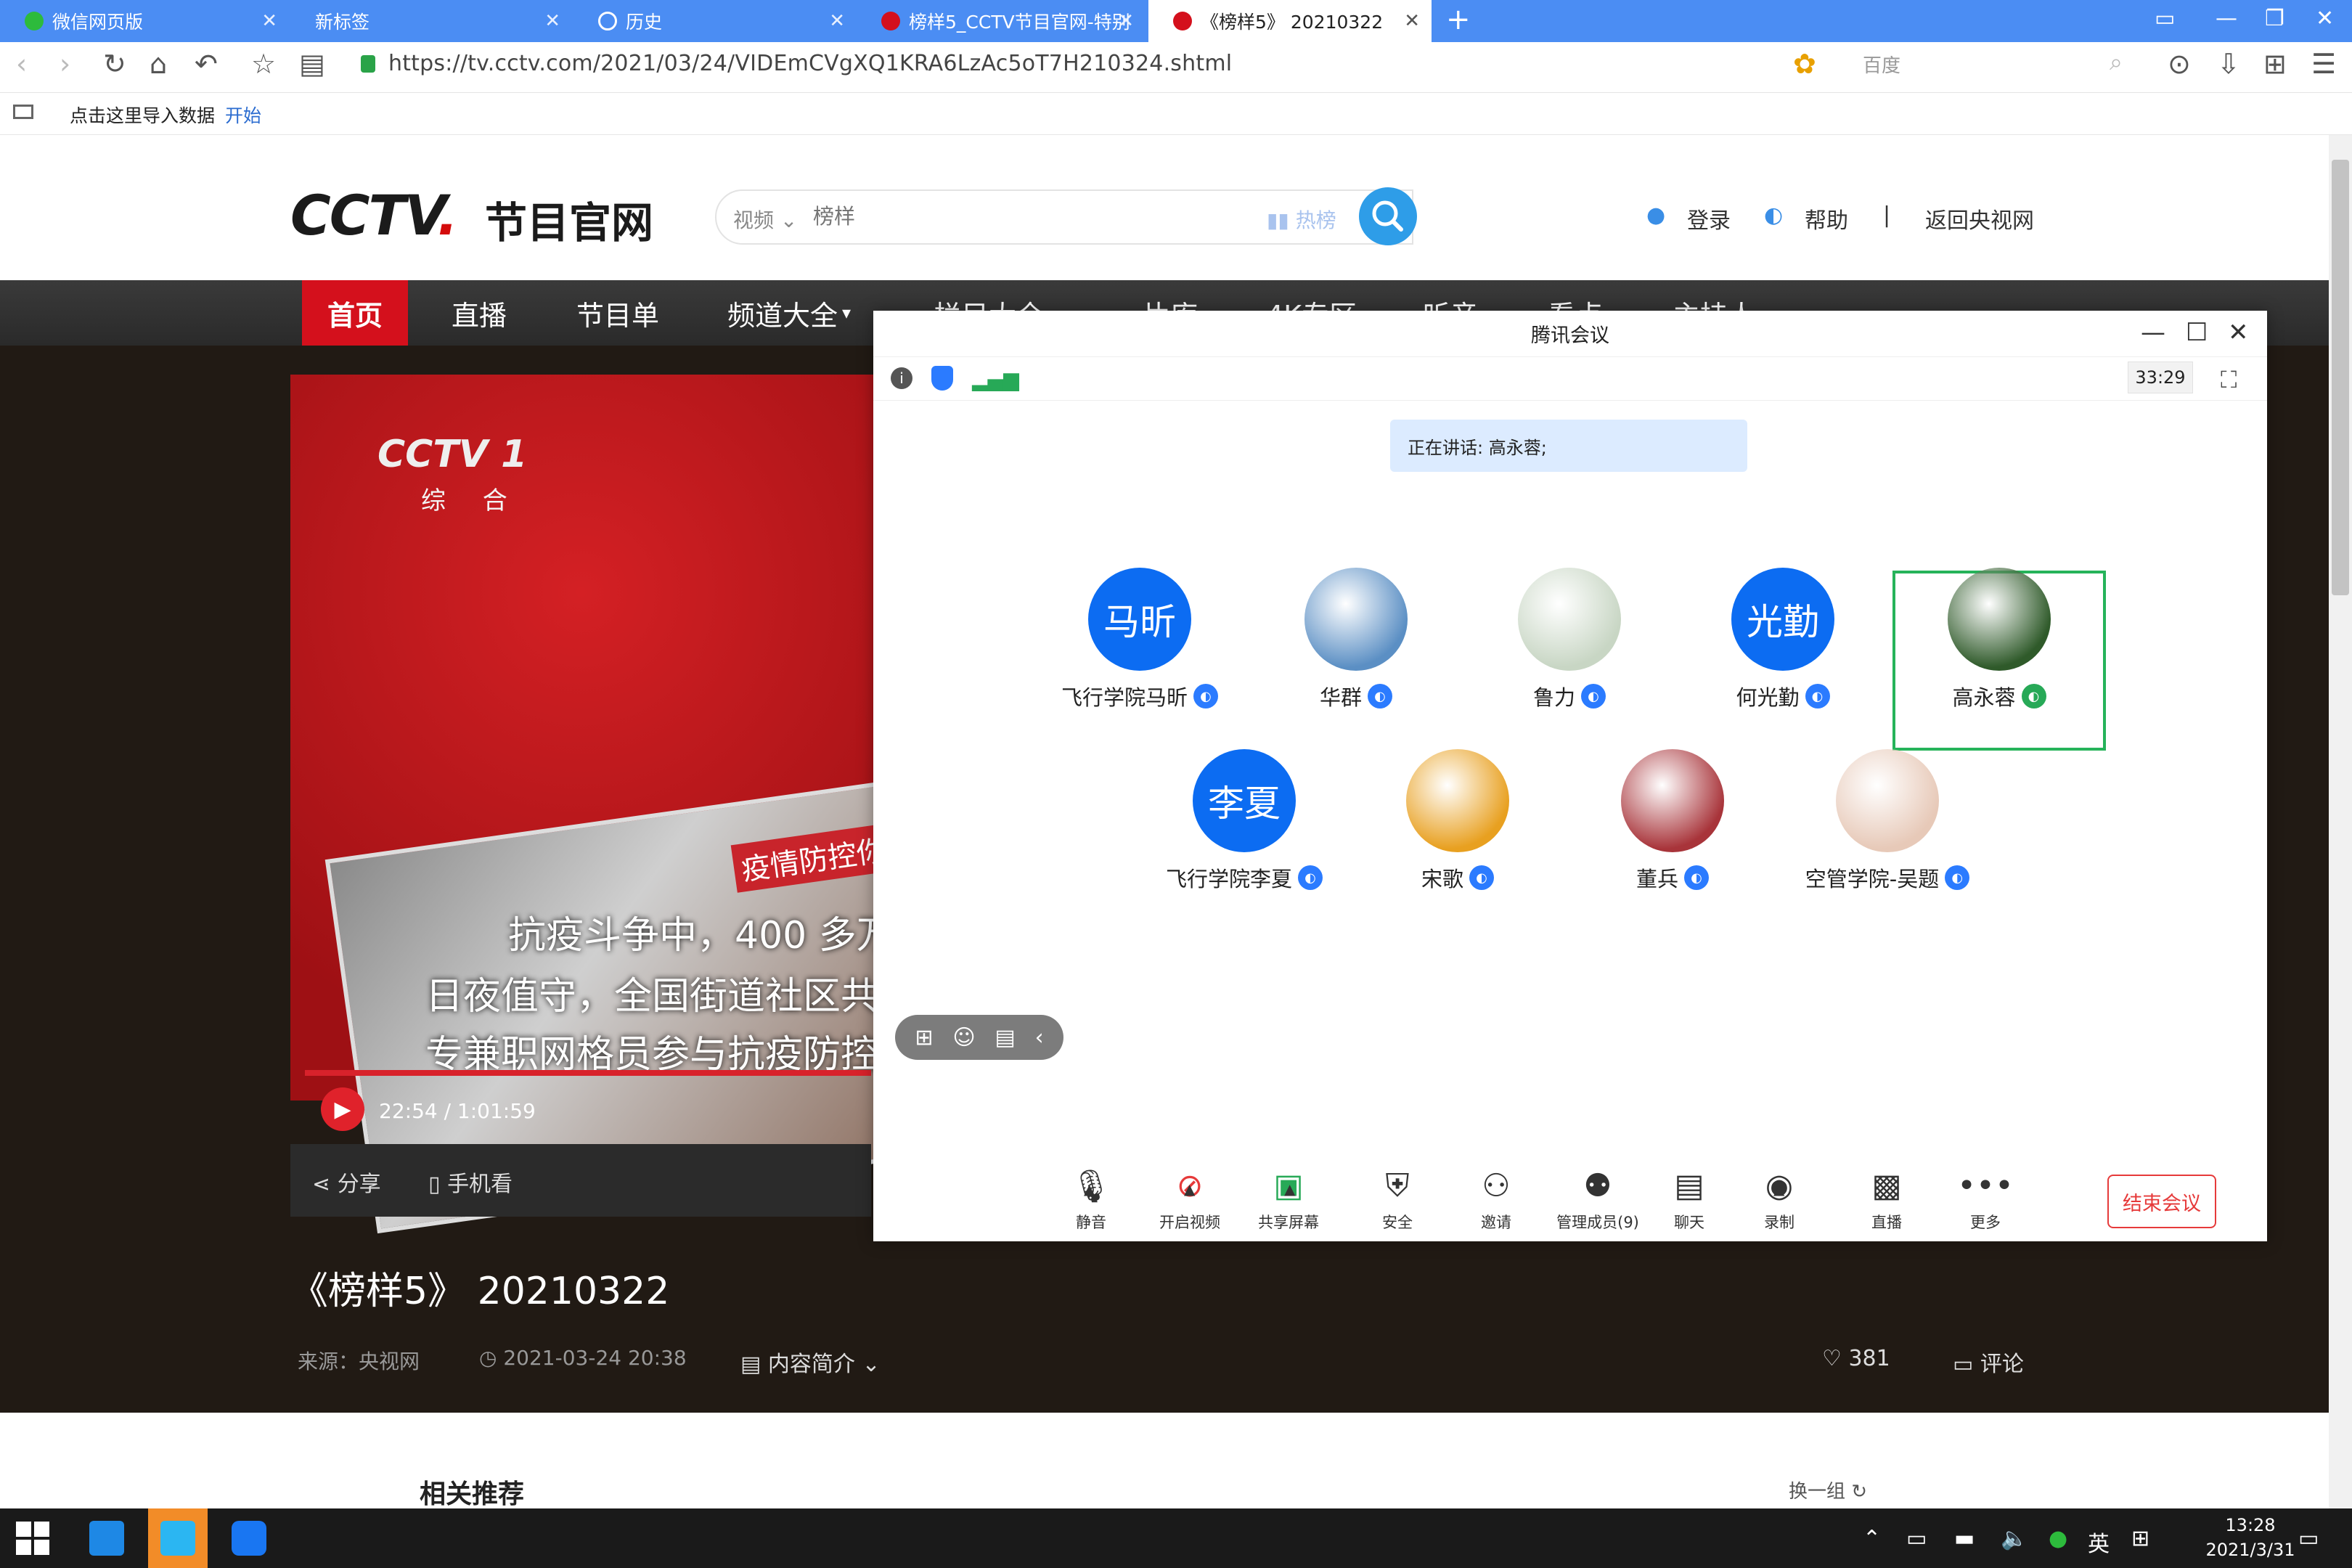 This screenshot has height=1568, width=2352. Describe the element at coordinates (995, 379) in the screenshot. I see `signal-icon: ▂▄▆` at that location.